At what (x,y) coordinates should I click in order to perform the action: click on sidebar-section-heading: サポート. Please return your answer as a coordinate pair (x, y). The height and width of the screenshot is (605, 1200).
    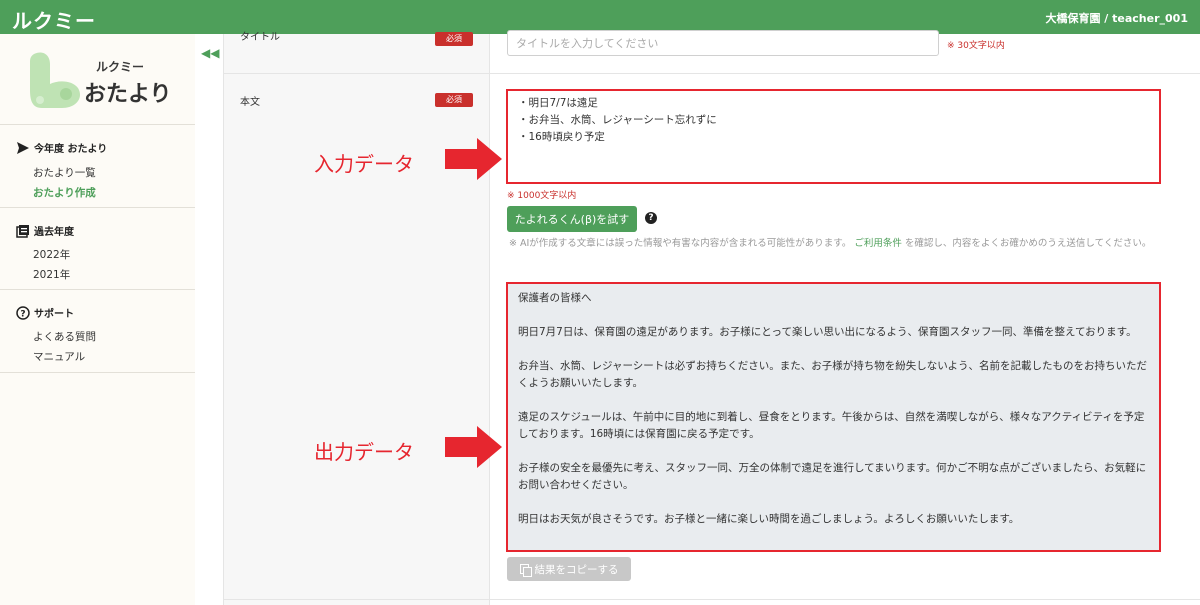
    Looking at the image, I should click on (54, 314).